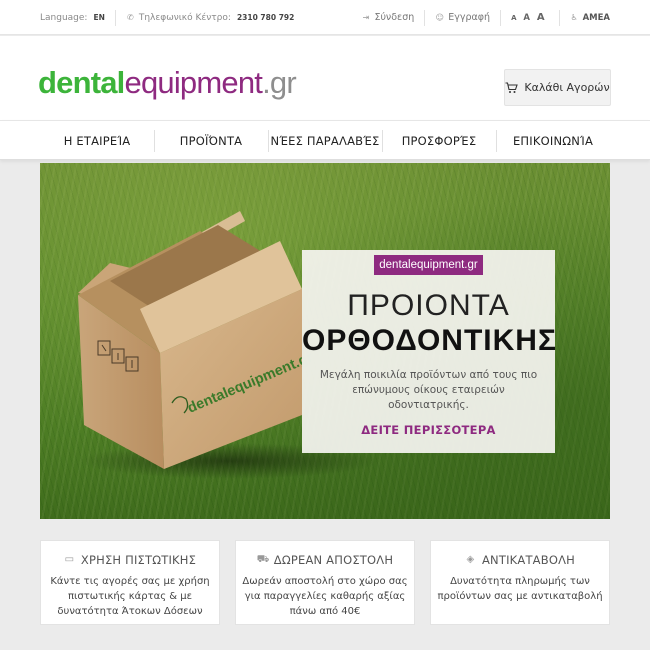  Describe the element at coordinates (596, 18) in the screenshot. I see `accessibility-link: AMEA` at that location.